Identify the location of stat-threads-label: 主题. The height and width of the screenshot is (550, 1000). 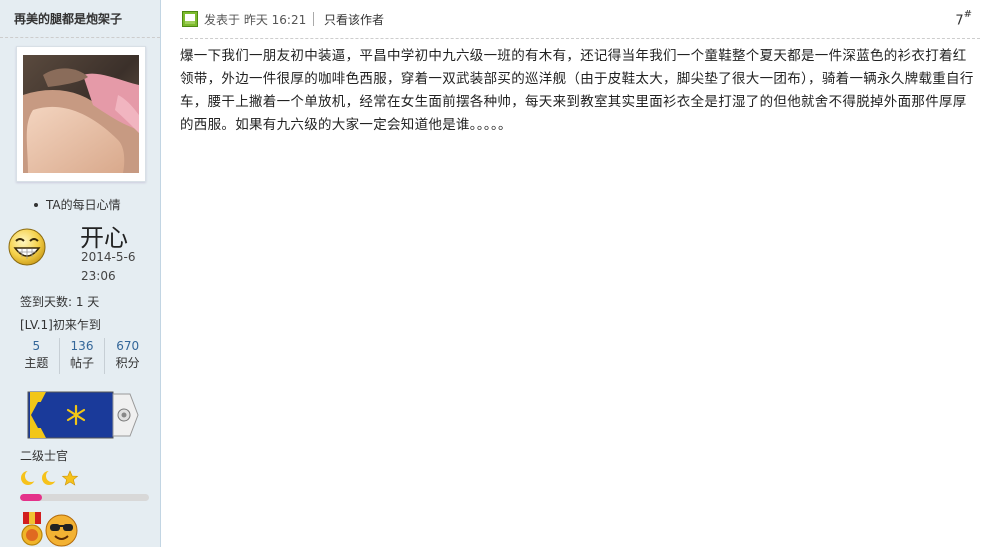
(36, 363).